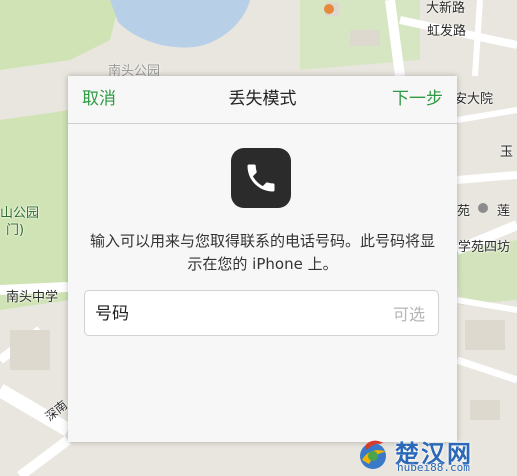  Describe the element at coordinates (484, 247) in the screenshot. I see `map-label-road: 学苑四坊` at that location.